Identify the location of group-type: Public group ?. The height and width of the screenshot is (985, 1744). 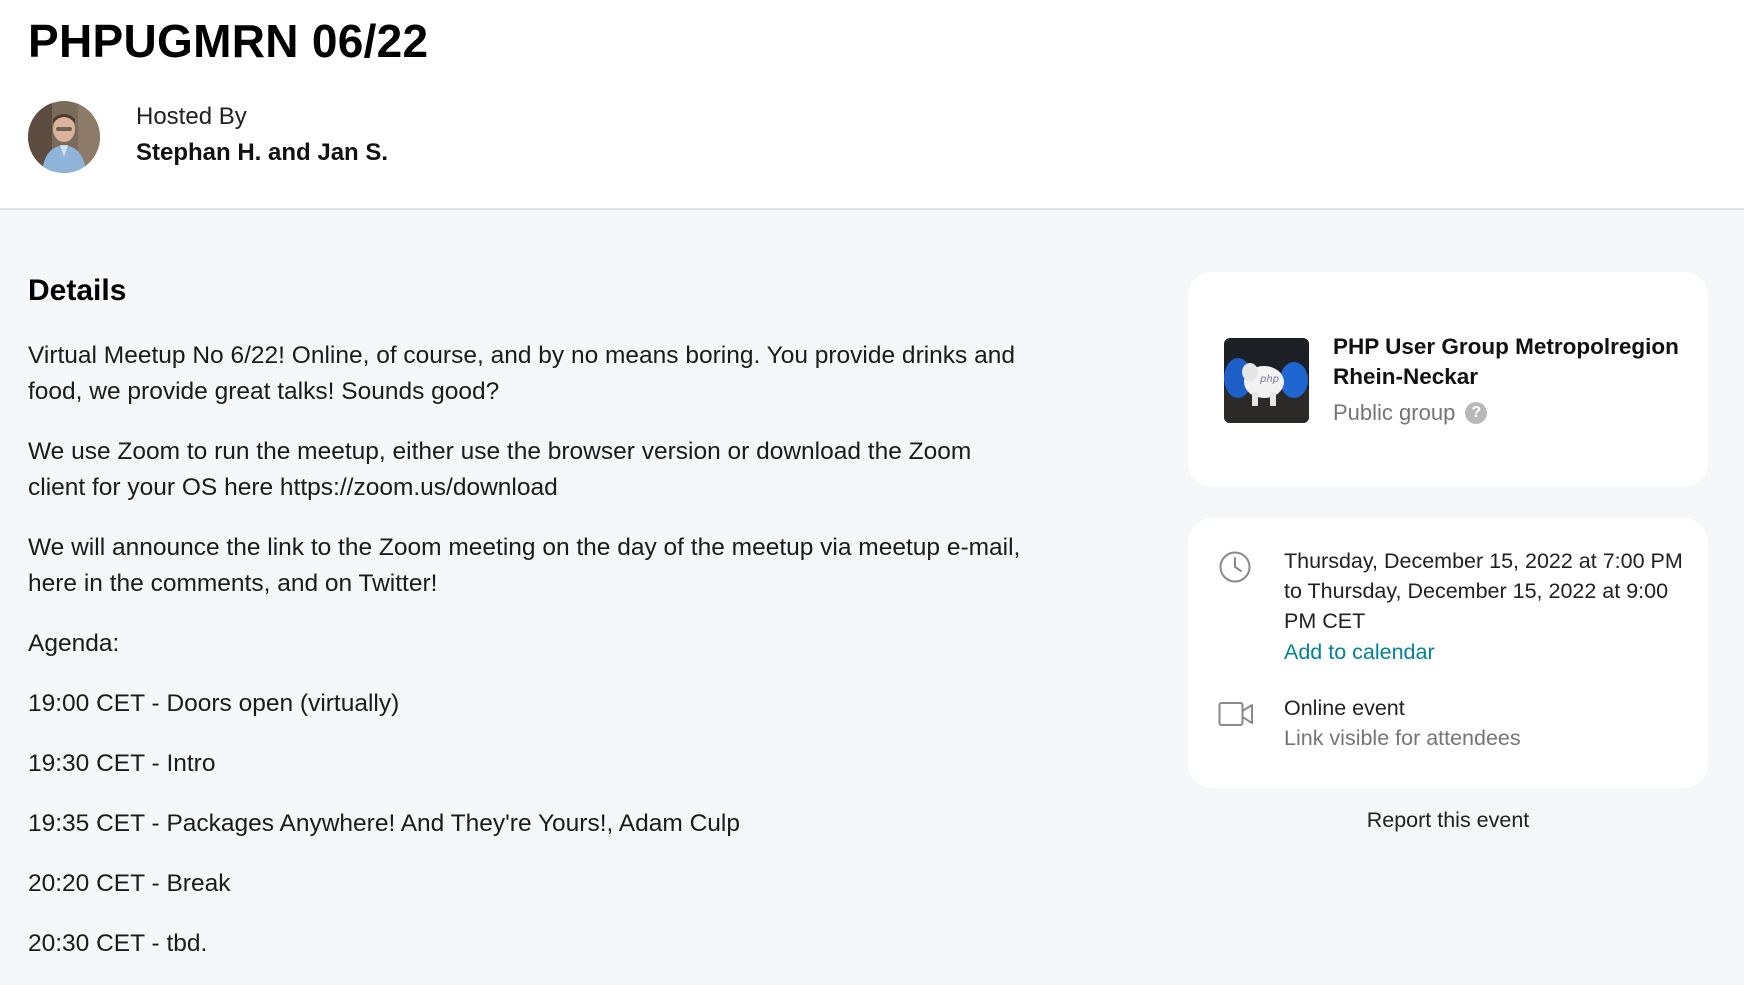
(1410, 413).